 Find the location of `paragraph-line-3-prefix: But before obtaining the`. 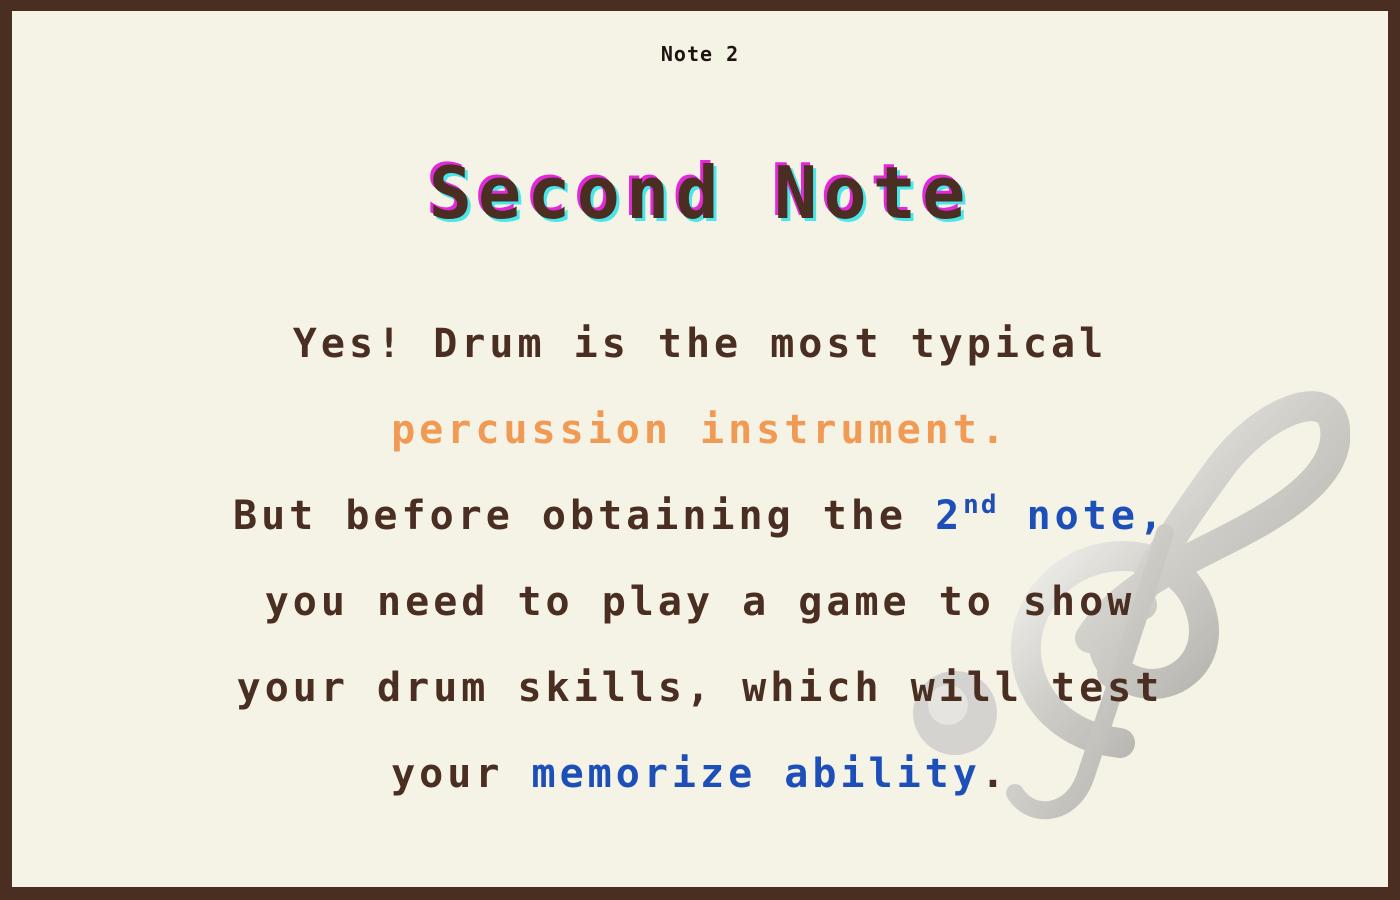

paragraph-line-3-prefix: But before obtaining the is located at coordinates (584, 516).